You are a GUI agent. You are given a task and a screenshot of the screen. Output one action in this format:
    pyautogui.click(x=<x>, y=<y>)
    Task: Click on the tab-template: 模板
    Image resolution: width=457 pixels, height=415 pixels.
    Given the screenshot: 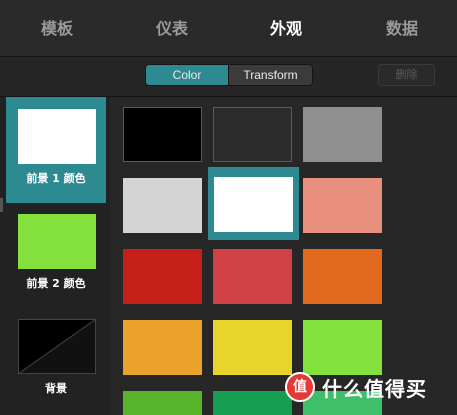 What is the action you would take?
    pyautogui.click(x=57, y=29)
    